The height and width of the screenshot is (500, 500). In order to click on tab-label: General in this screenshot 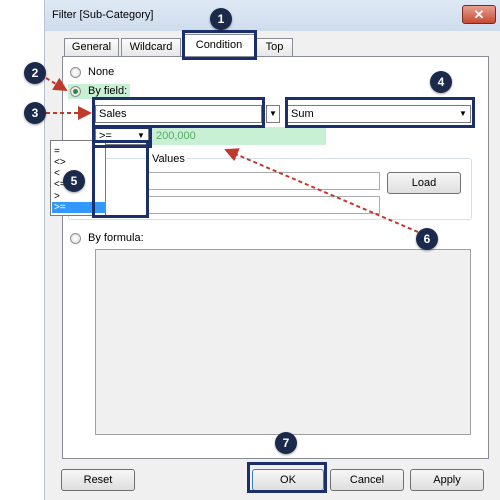, I will do `click(91, 47)`.